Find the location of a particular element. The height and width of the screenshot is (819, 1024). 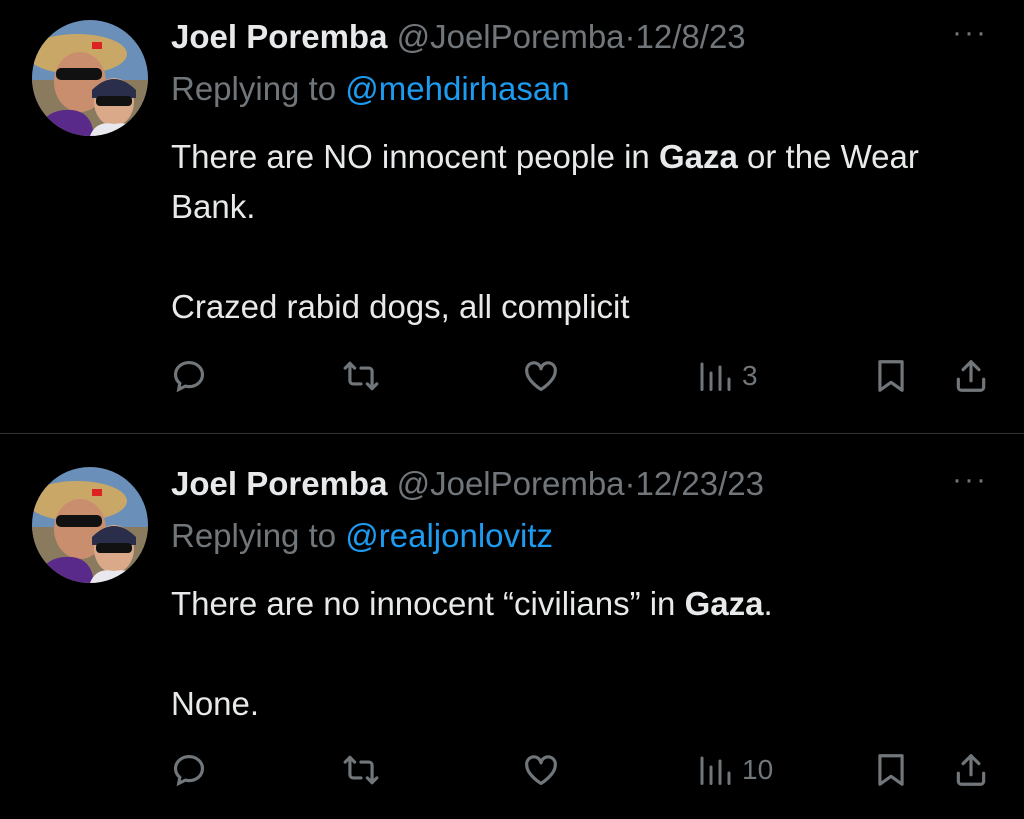

replying-to: Replying to @realjonlovitz is located at coordinates (362, 536).